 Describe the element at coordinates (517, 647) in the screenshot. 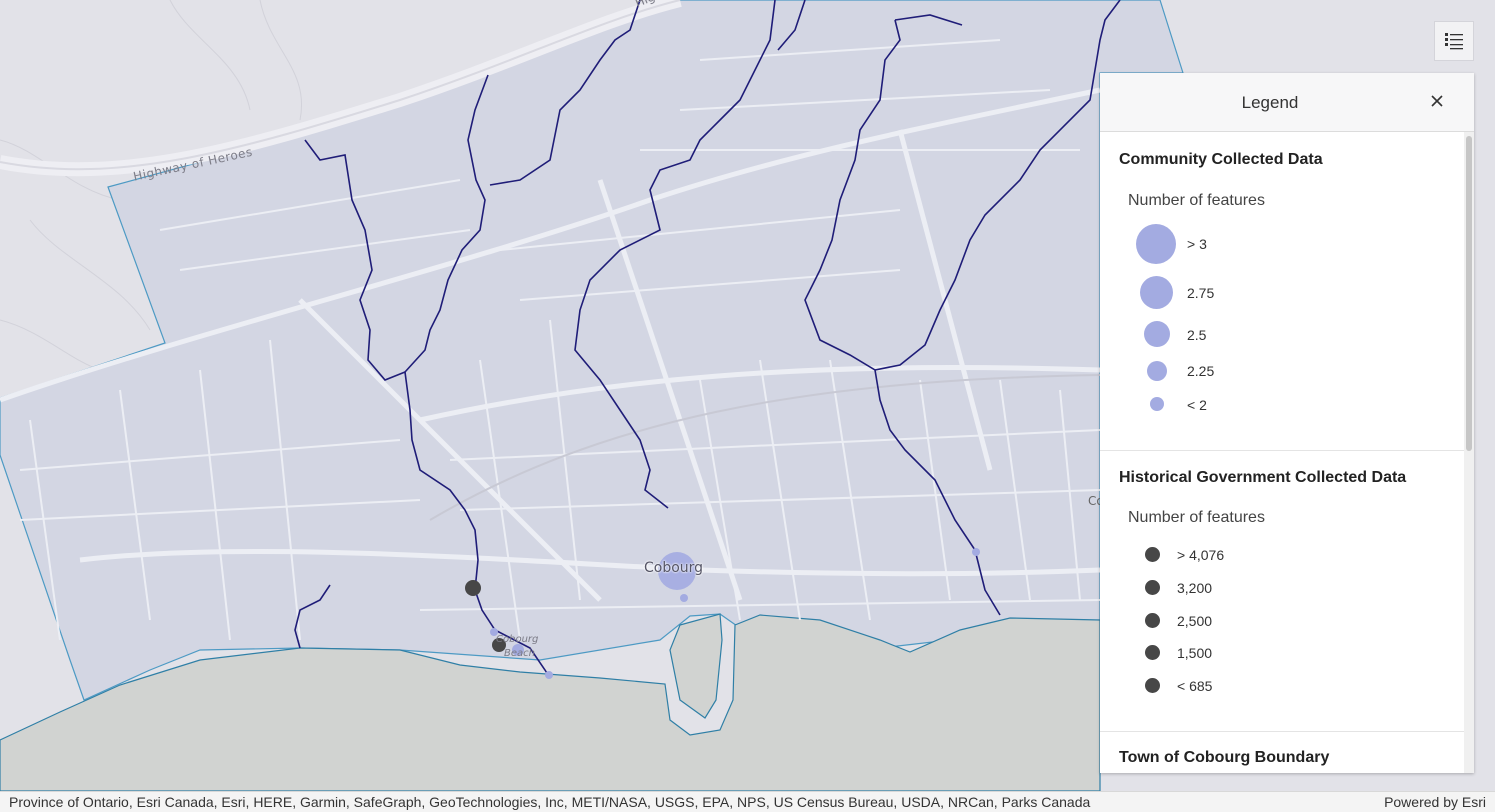

I see `beach-label: Cobourg Beach` at that location.